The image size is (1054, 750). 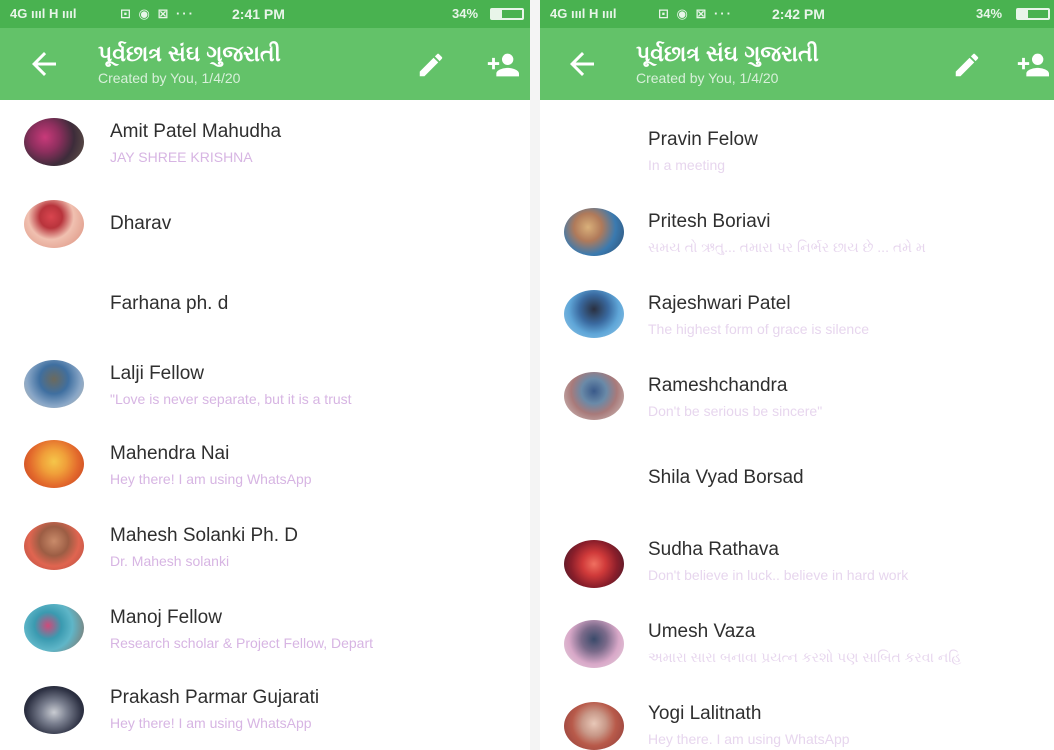 I want to click on participant-name: Lalji Fellow, so click(x=157, y=373).